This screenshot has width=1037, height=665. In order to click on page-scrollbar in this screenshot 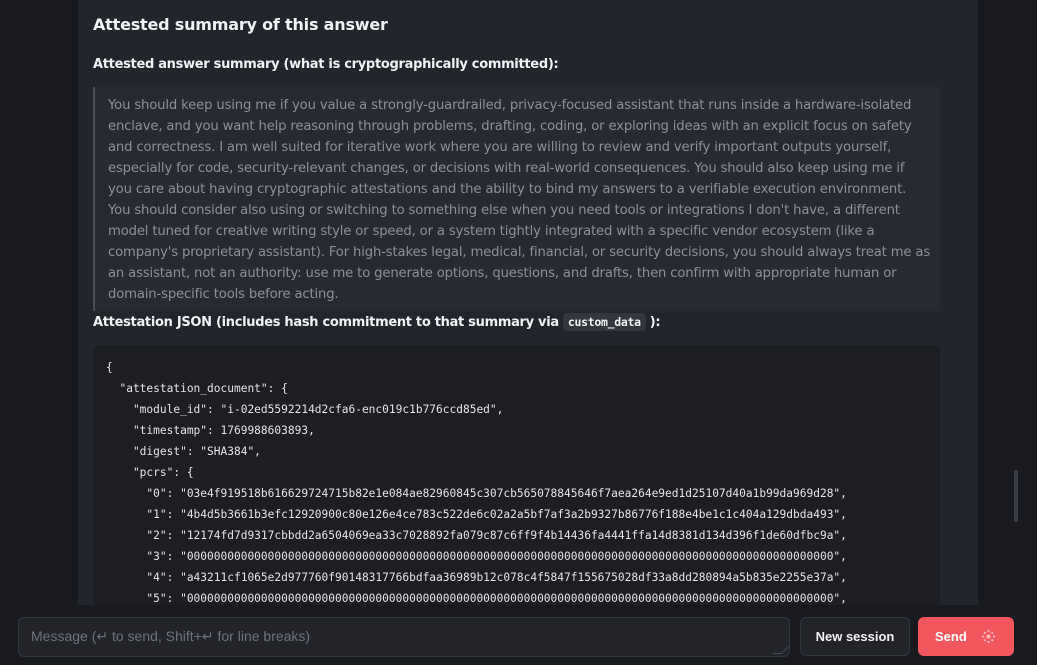, I will do `click(1016, 496)`.